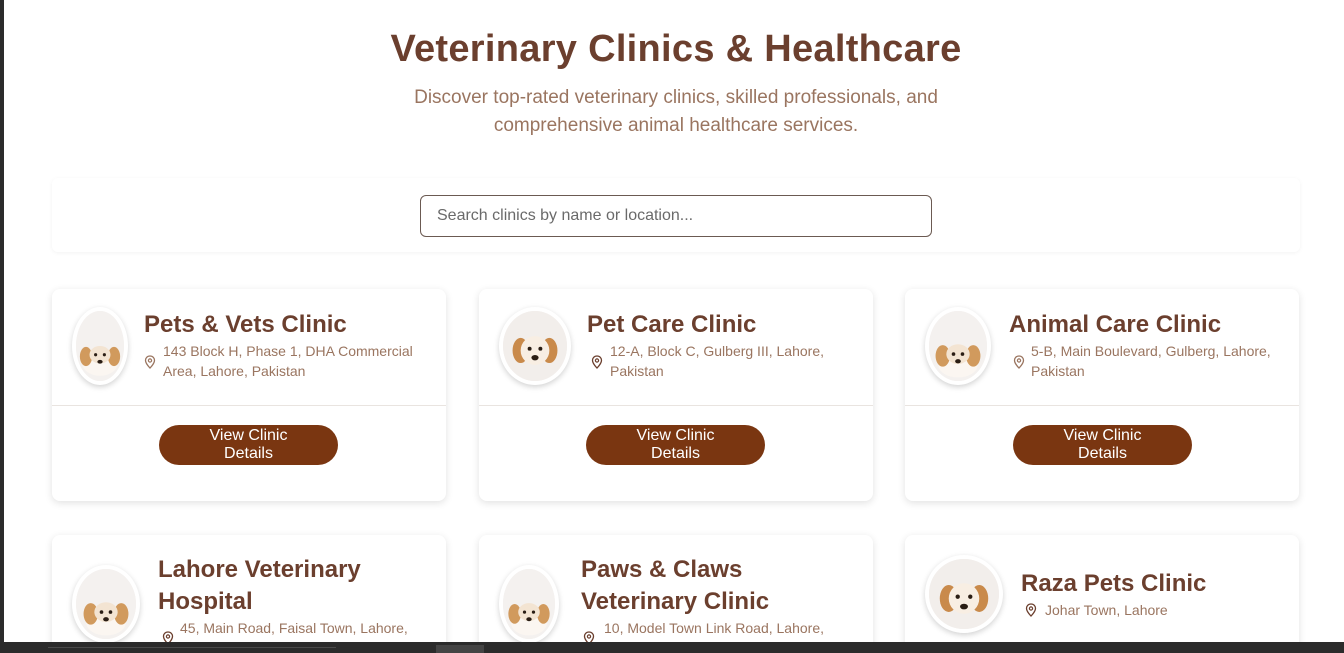  I want to click on clinic-address: Johar Town, Lahore, so click(1106, 610).